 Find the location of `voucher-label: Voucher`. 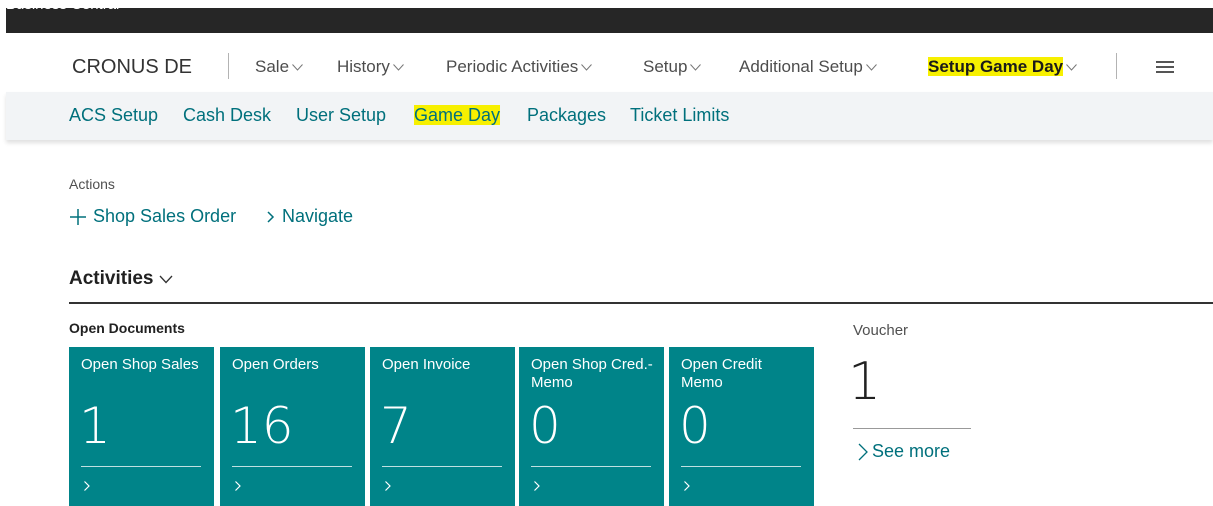

voucher-label: Voucher is located at coordinates (881, 330).